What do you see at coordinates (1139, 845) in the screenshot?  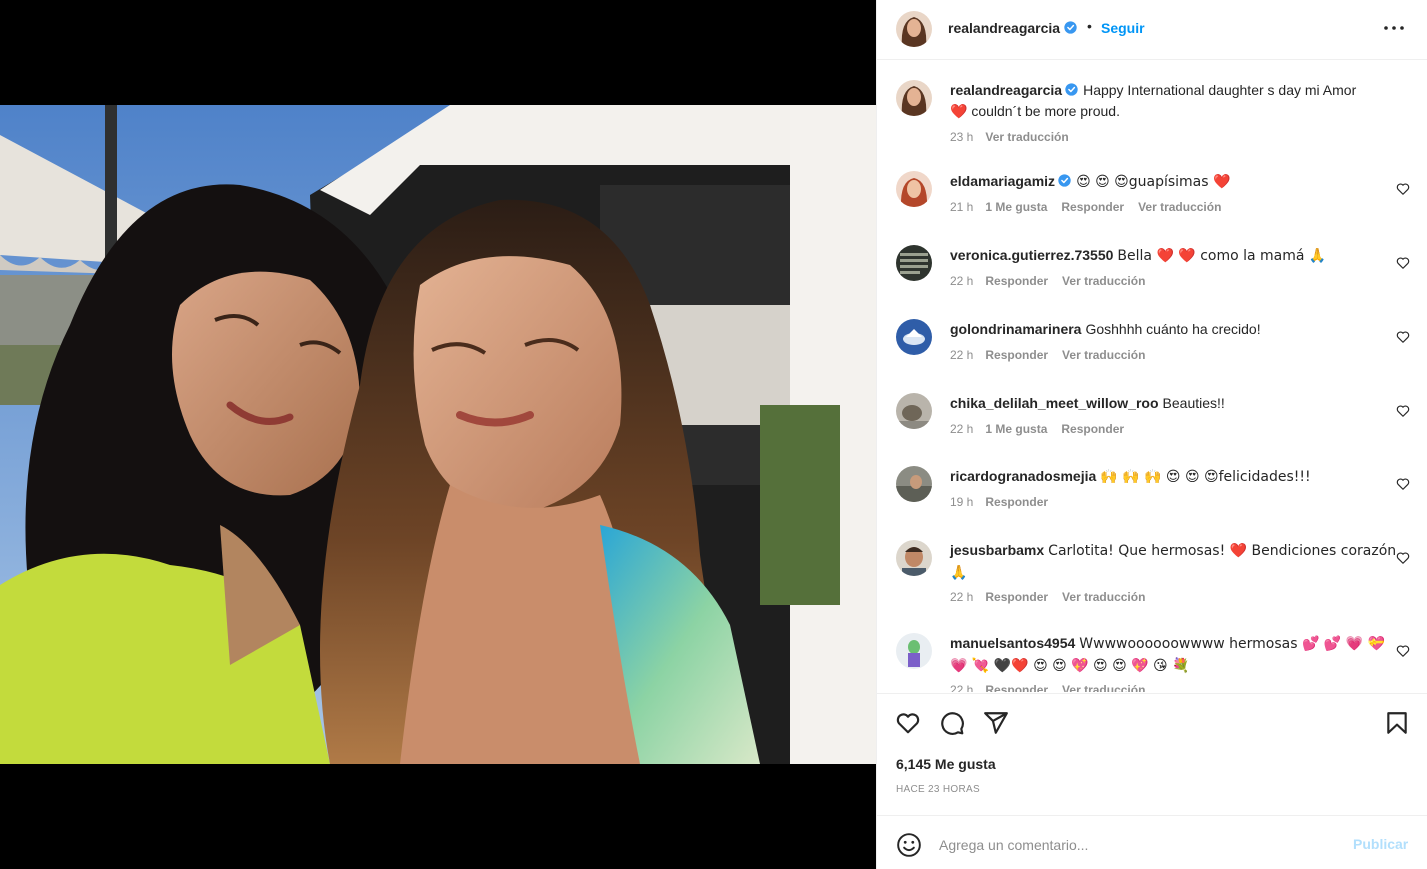 I see `comment-input` at bounding box center [1139, 845].